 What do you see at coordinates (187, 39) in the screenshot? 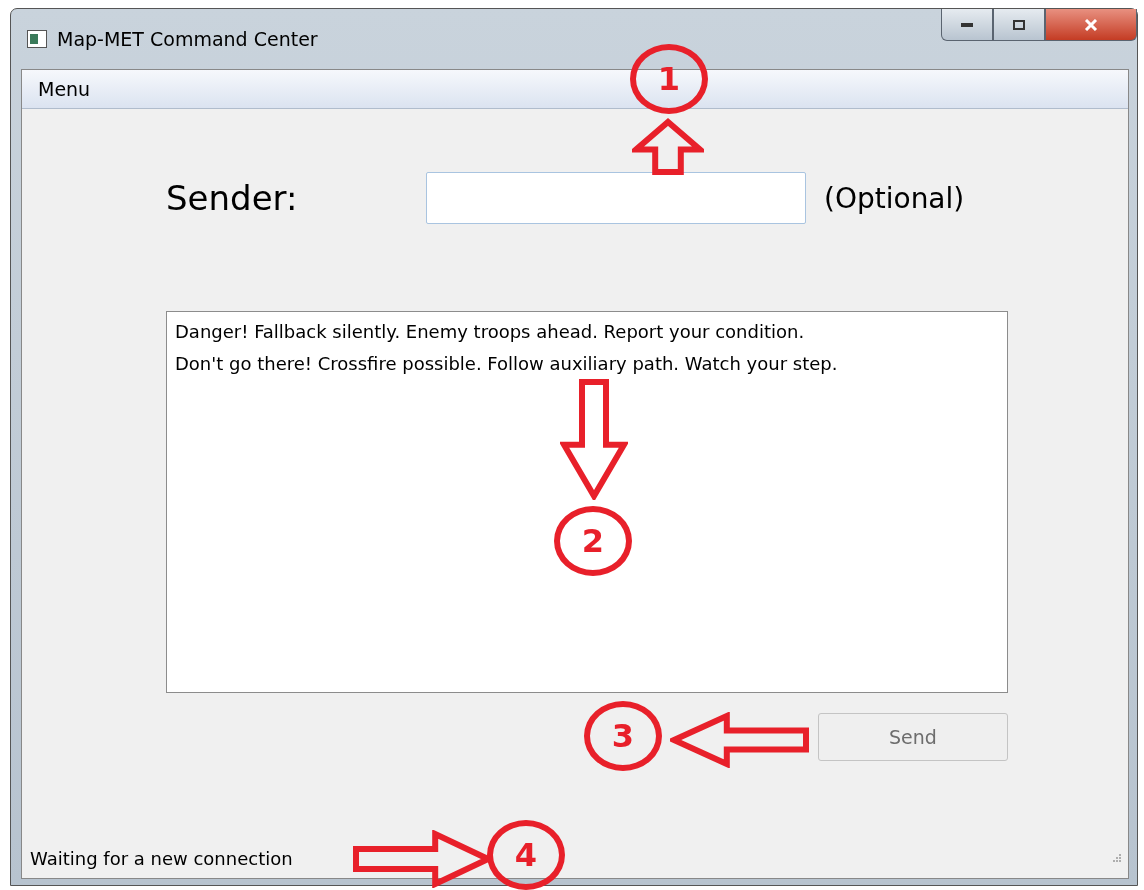
I see `window-title: Map-MET Command Center` at bounding box center [187, 39].